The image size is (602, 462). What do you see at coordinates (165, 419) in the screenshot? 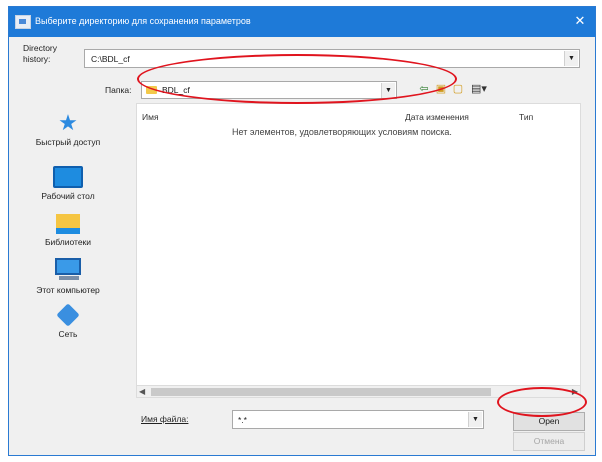
I see `file-name-label: Имя файла:` at bounding box center [165, 419].